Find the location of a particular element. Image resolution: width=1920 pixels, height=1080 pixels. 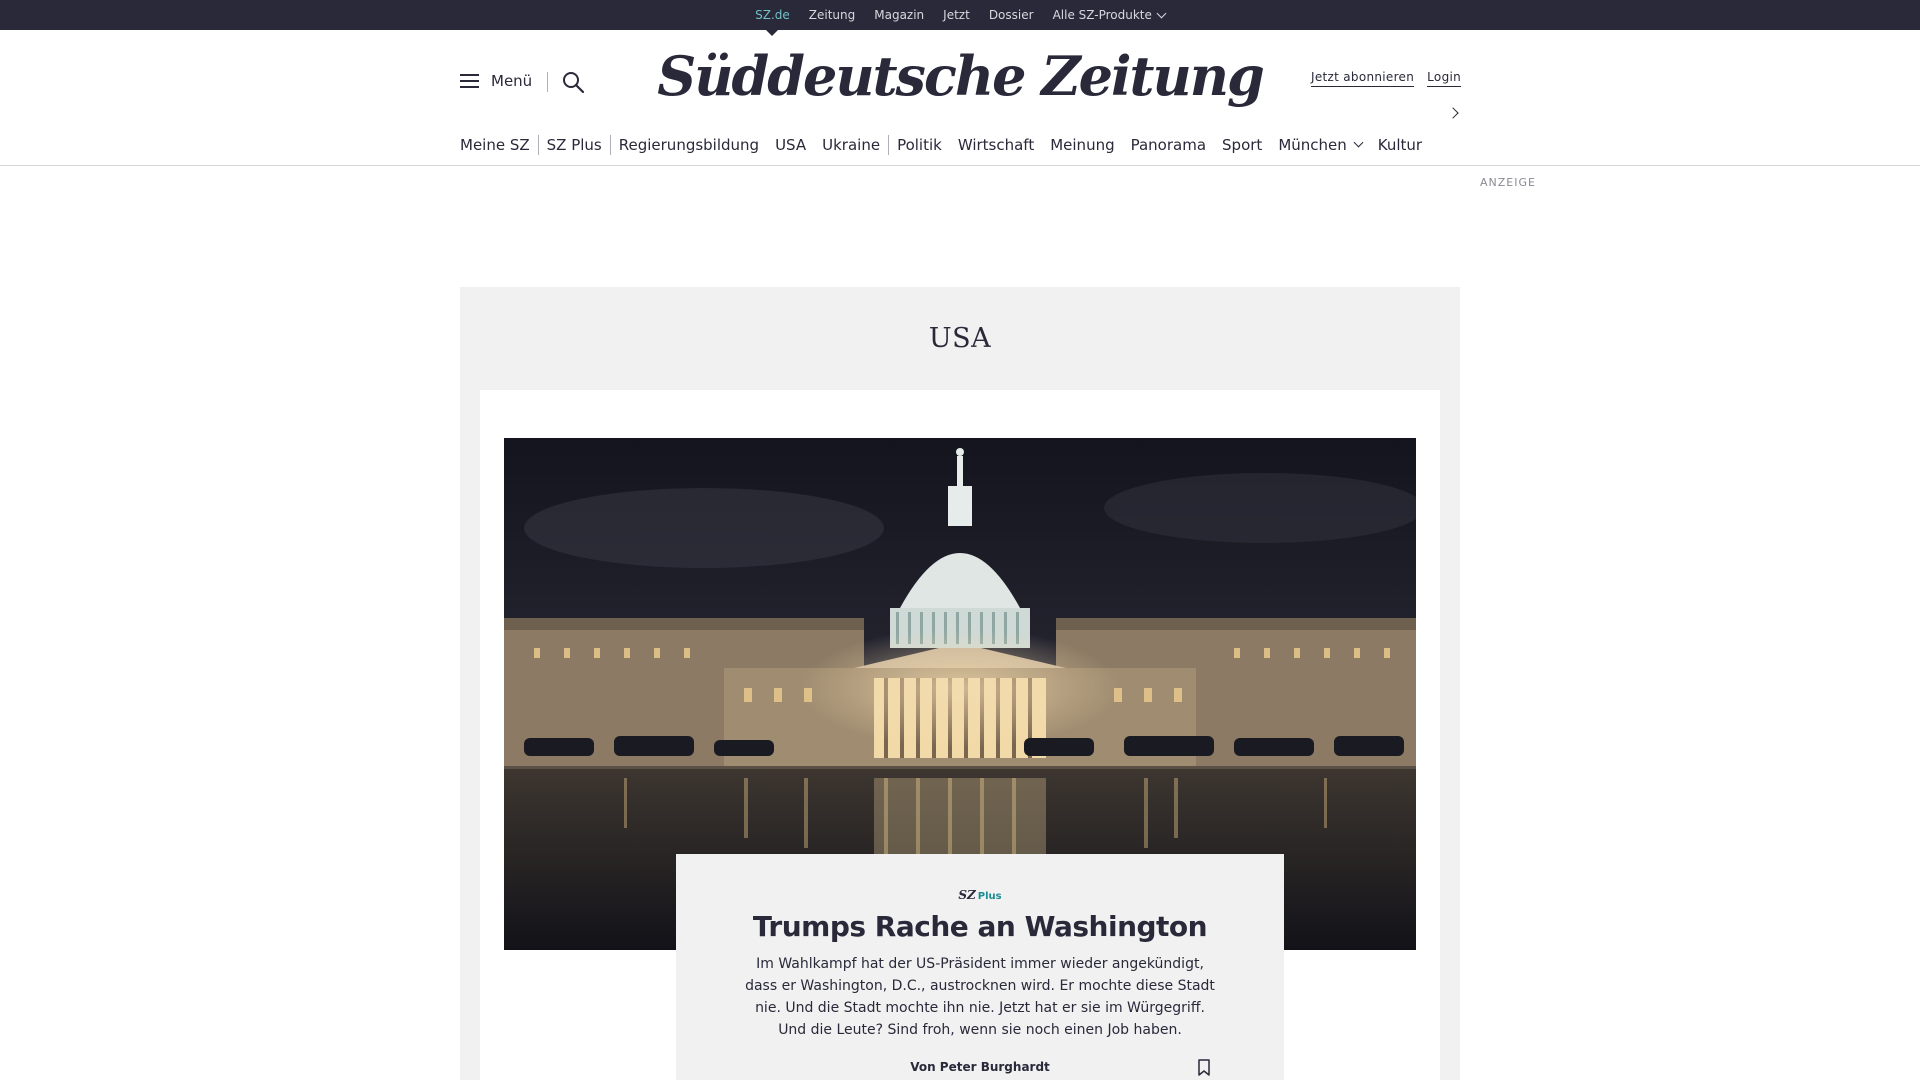

nav-scroll-next-button is located at coordinates (1454, 114).